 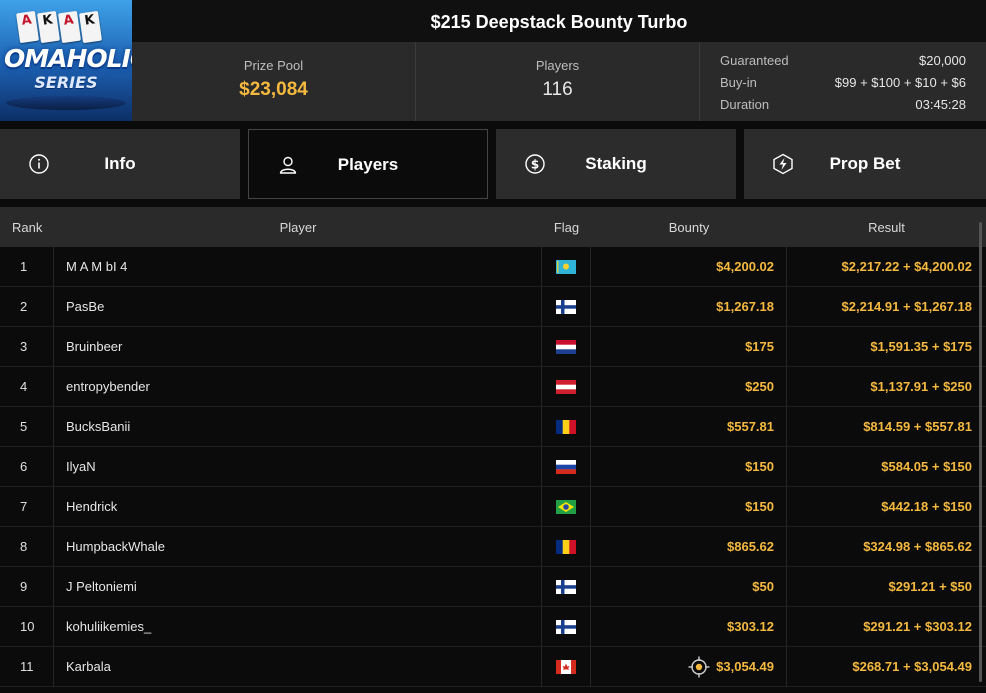 What do you see at coordinates (566, 266) in the screenshot?
I see `flag-kazakhstan-icon` at bounding box center [566, 266].